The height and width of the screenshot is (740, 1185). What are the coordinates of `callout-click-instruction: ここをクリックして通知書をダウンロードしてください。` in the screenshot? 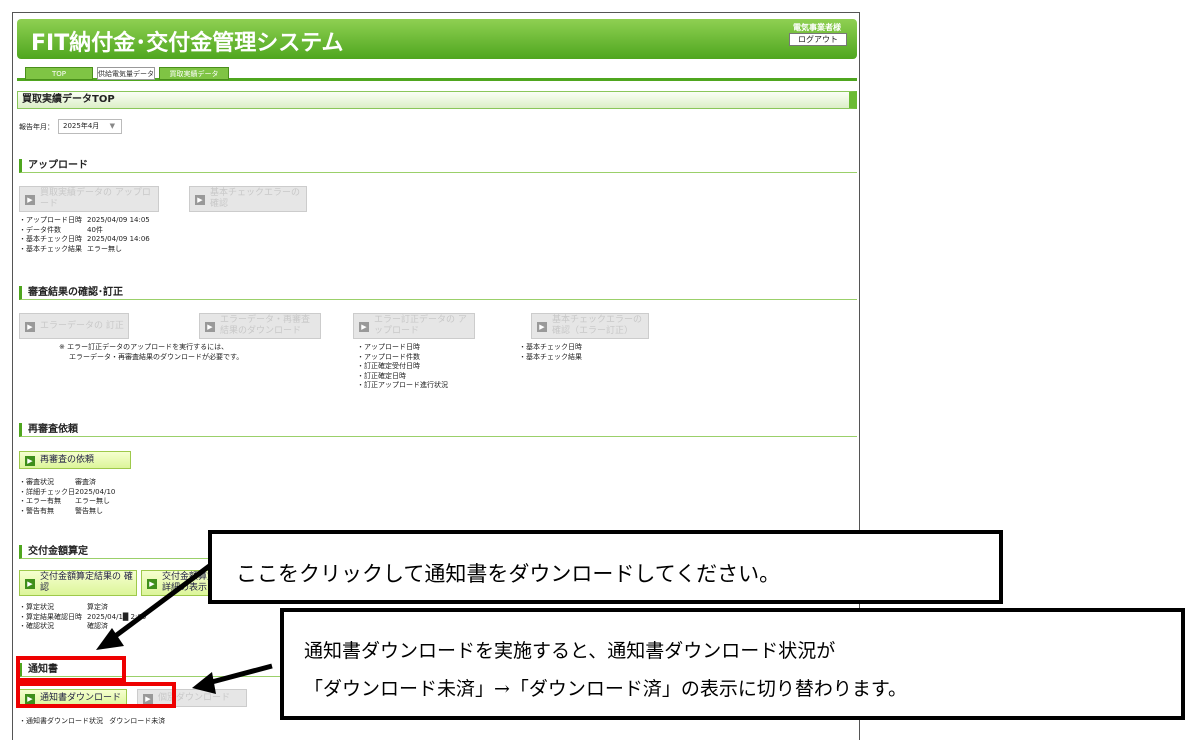 It's located at (605, 567).